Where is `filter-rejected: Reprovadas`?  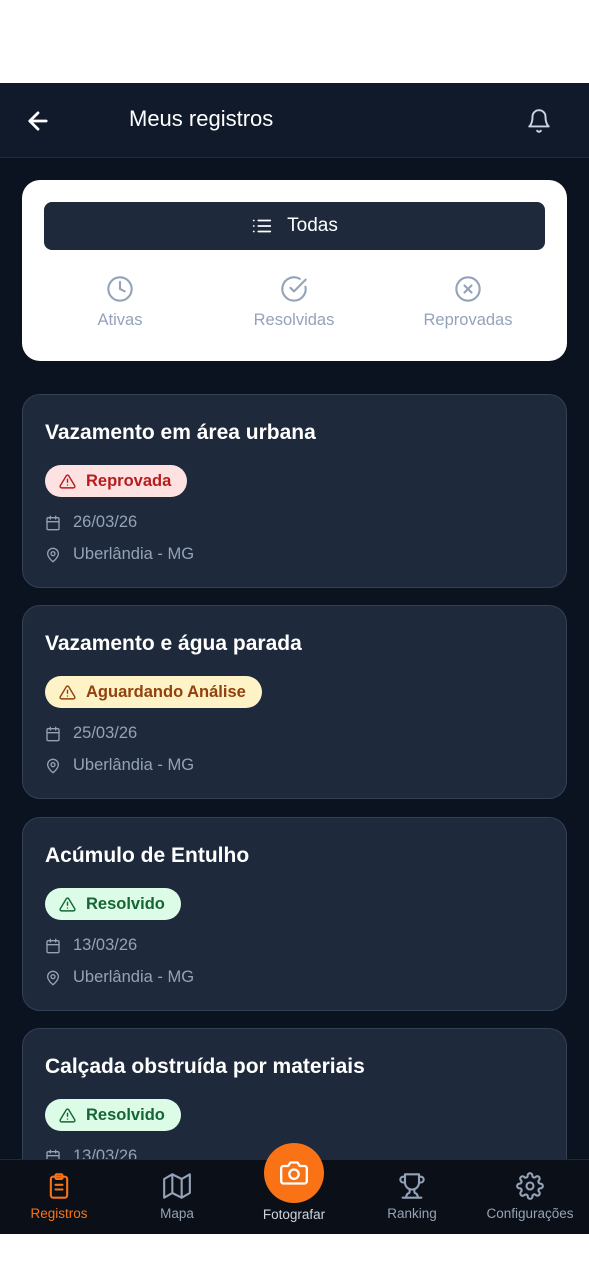
filter-rejected: Reprovadas is located at coordinates (468, 302).